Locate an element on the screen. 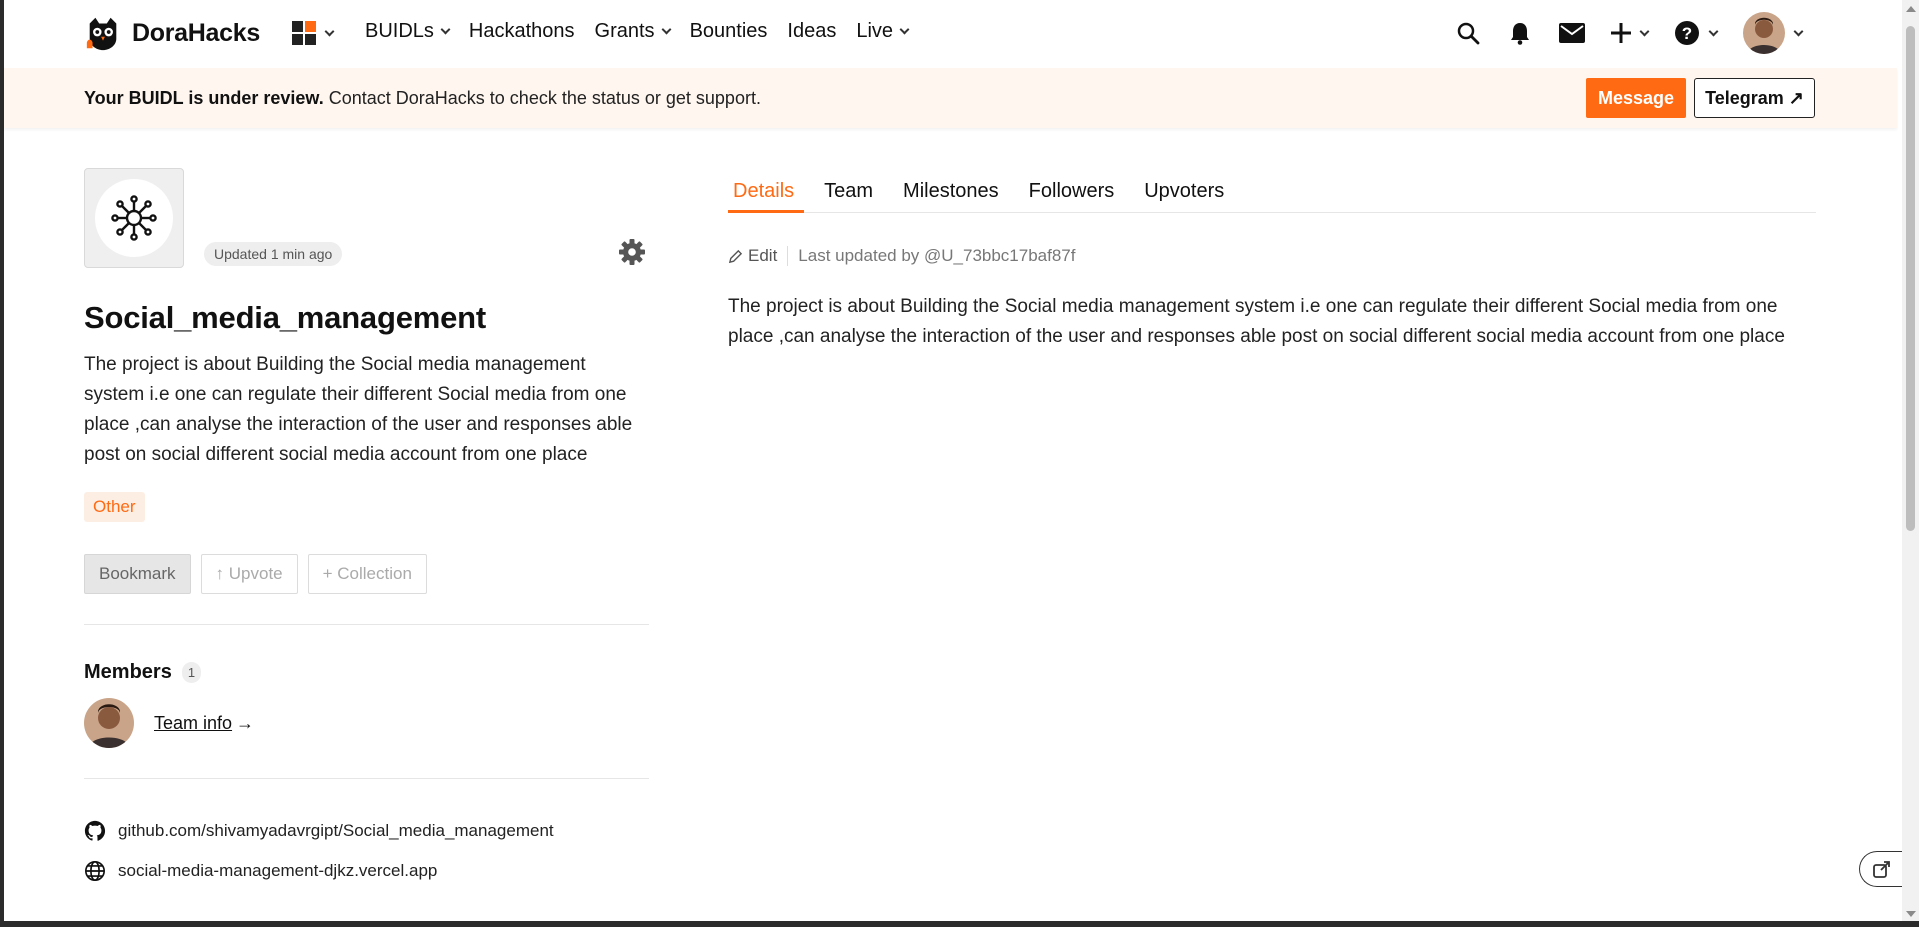 The height and width of the screenshot is (927, 1919). project-title: Social_media_management is located at coordinates (285, 317).